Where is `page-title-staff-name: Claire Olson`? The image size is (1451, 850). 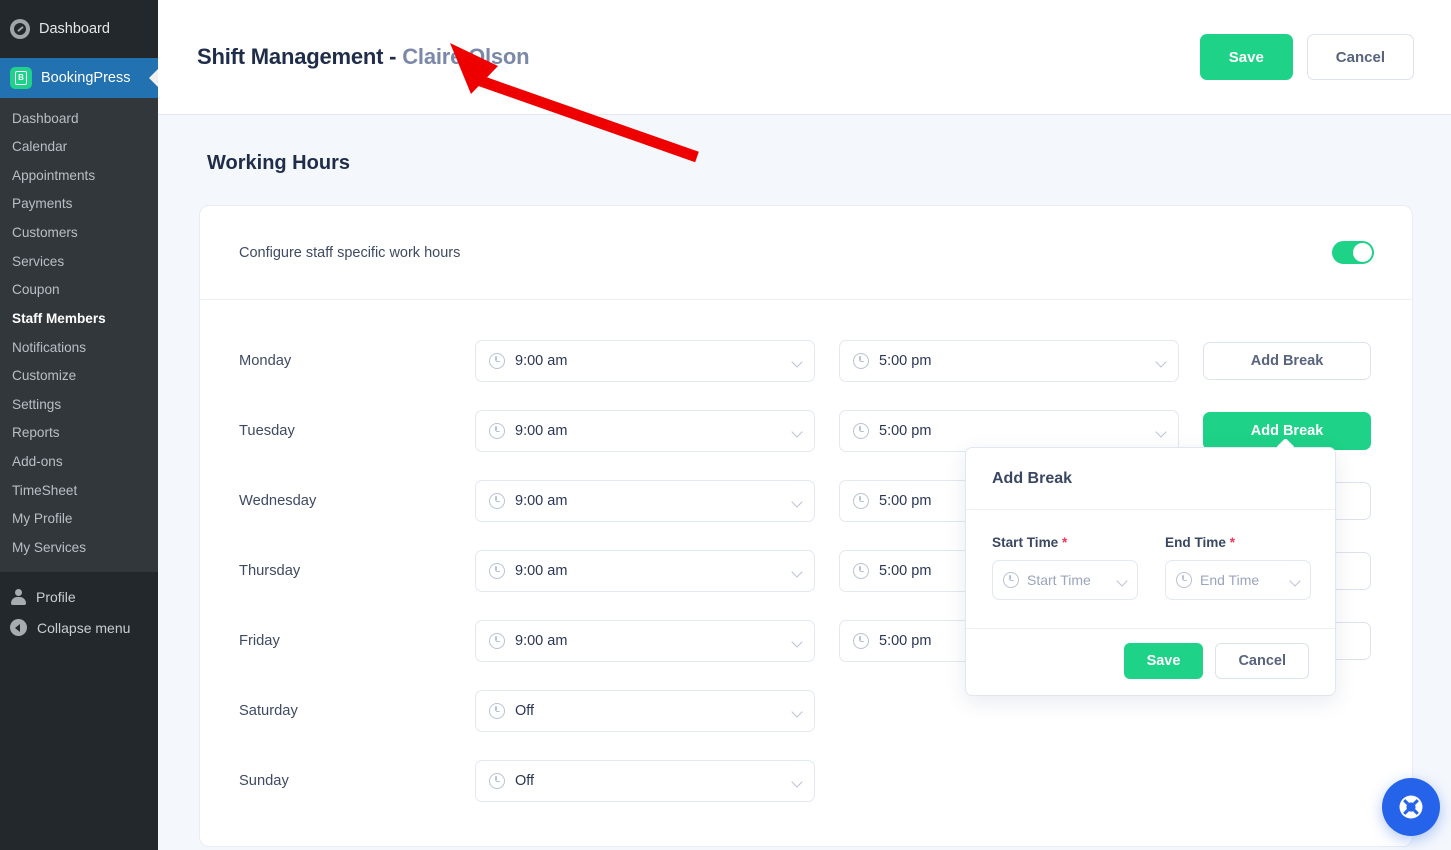
page-title-staff-name: Claire Olson is located at coordinates (466, 56).